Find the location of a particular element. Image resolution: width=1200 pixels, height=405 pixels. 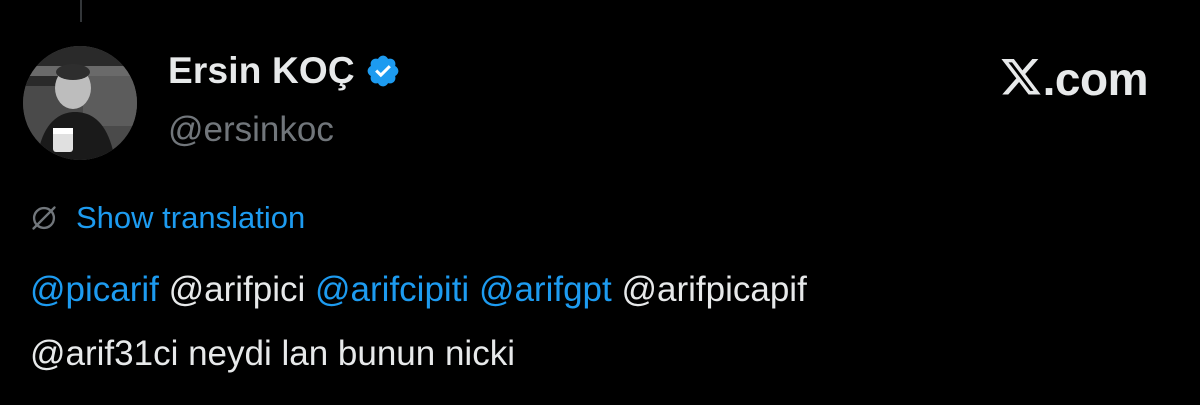

mention-link: @picarif is located at coordinates (94, 289).